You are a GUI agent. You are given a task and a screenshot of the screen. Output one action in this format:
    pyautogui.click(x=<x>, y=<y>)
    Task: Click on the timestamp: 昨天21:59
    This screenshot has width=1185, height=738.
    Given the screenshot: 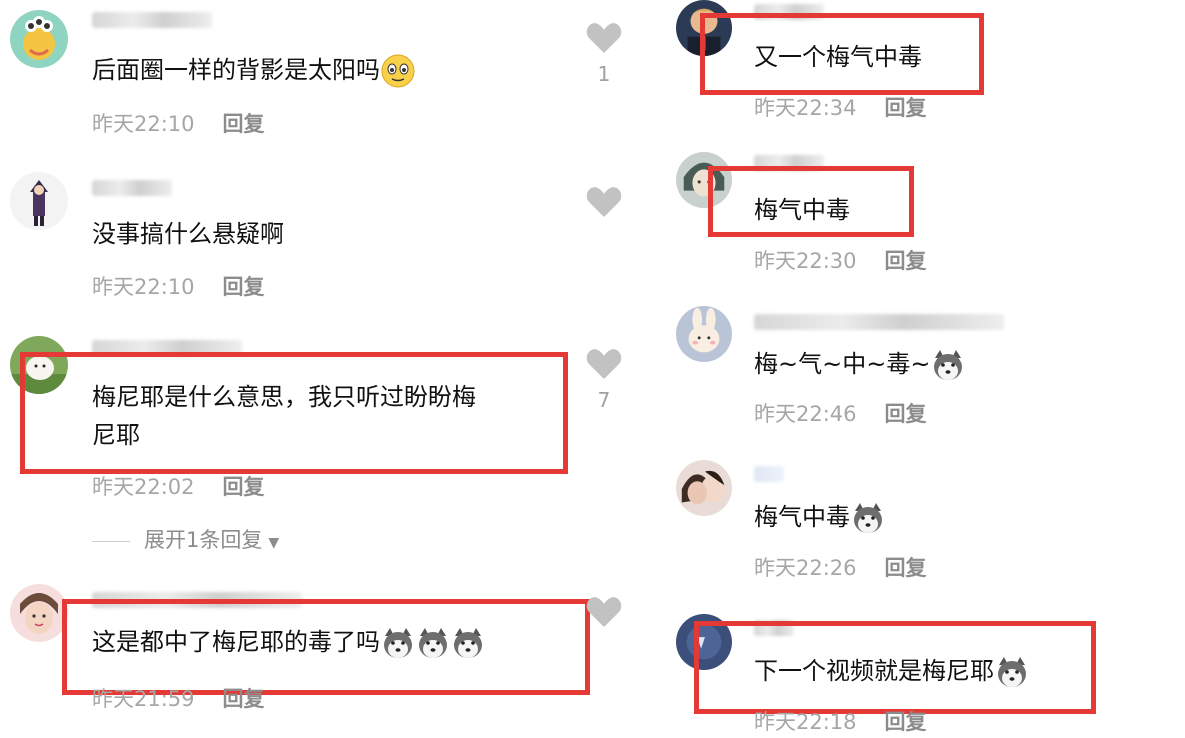 What is the action you would take?
    pyautogui.click(x=143, y=699)
    